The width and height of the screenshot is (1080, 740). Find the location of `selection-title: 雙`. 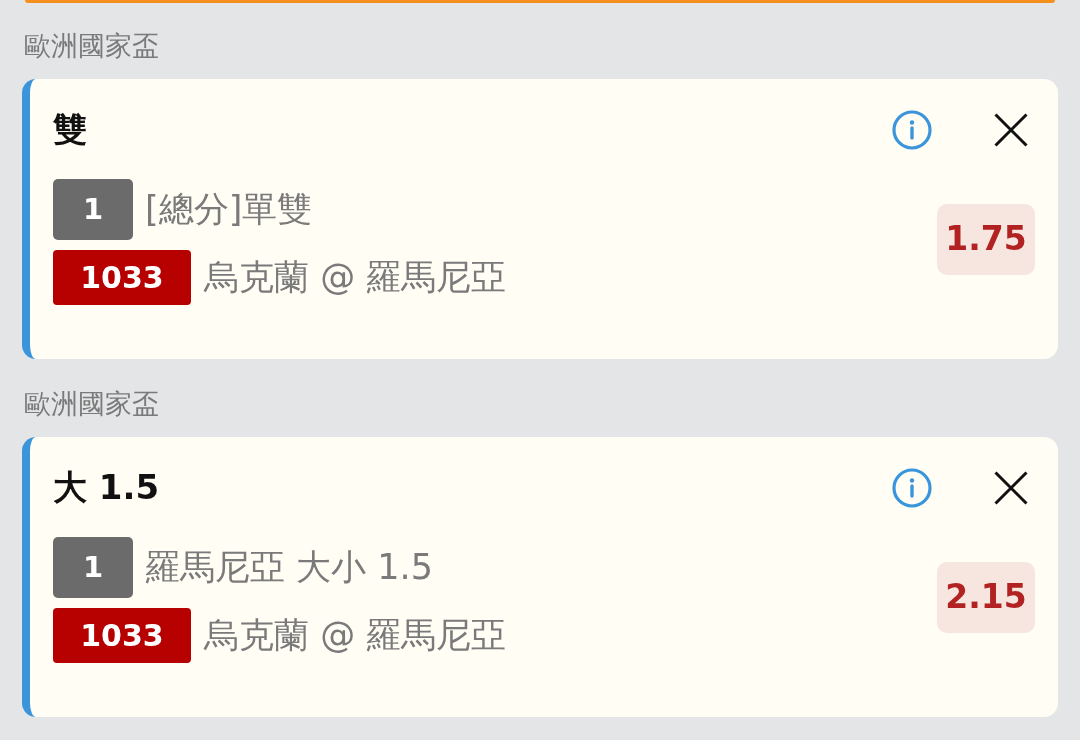

selection-title: 雙 is located at coordinates (70, 129).